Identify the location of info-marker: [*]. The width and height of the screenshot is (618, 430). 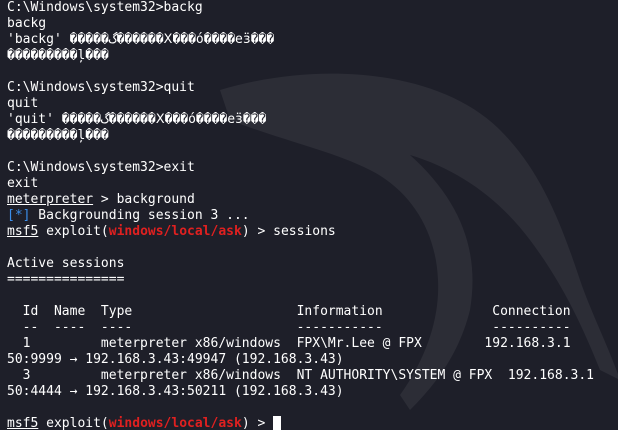
(19, 215).